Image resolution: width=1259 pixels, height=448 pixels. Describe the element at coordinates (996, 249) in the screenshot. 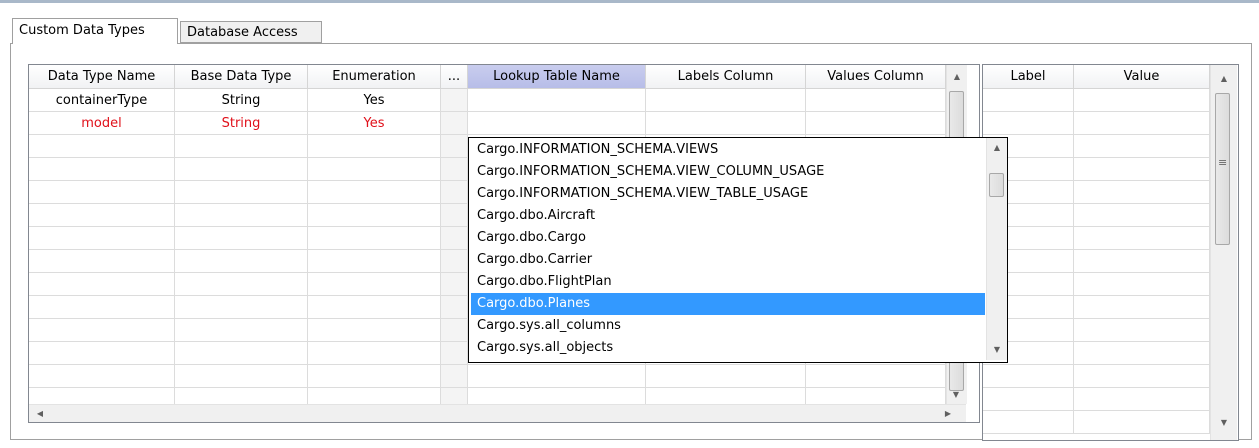

I see `dropdown-scrollbar: ▲ ▼` at that location.